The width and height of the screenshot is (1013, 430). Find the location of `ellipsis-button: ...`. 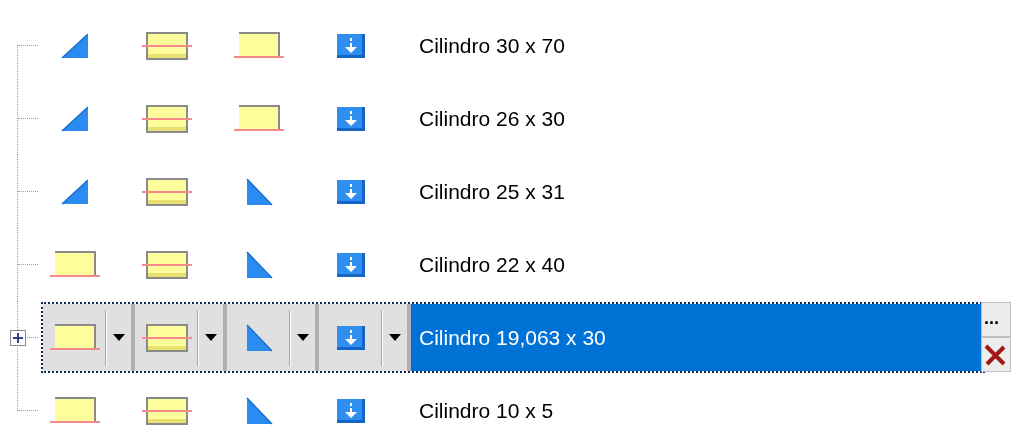

ellipsis-button: ... is located at coordinates (996, 319).